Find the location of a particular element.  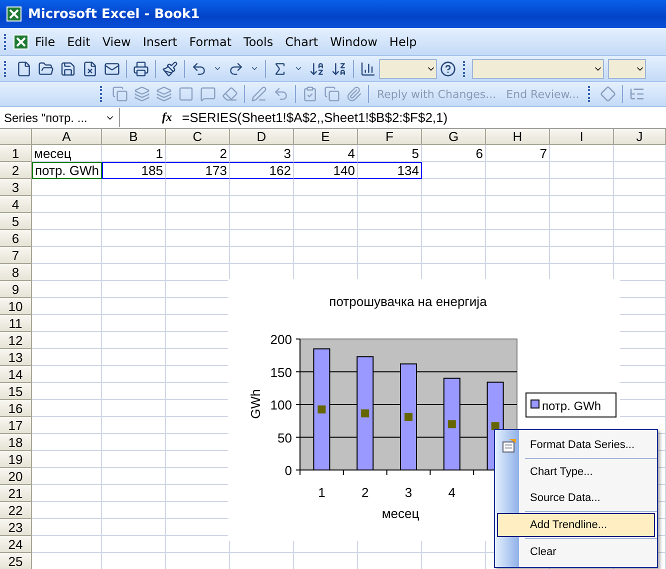

row-header: 17 is located at coordinates (16, 425).